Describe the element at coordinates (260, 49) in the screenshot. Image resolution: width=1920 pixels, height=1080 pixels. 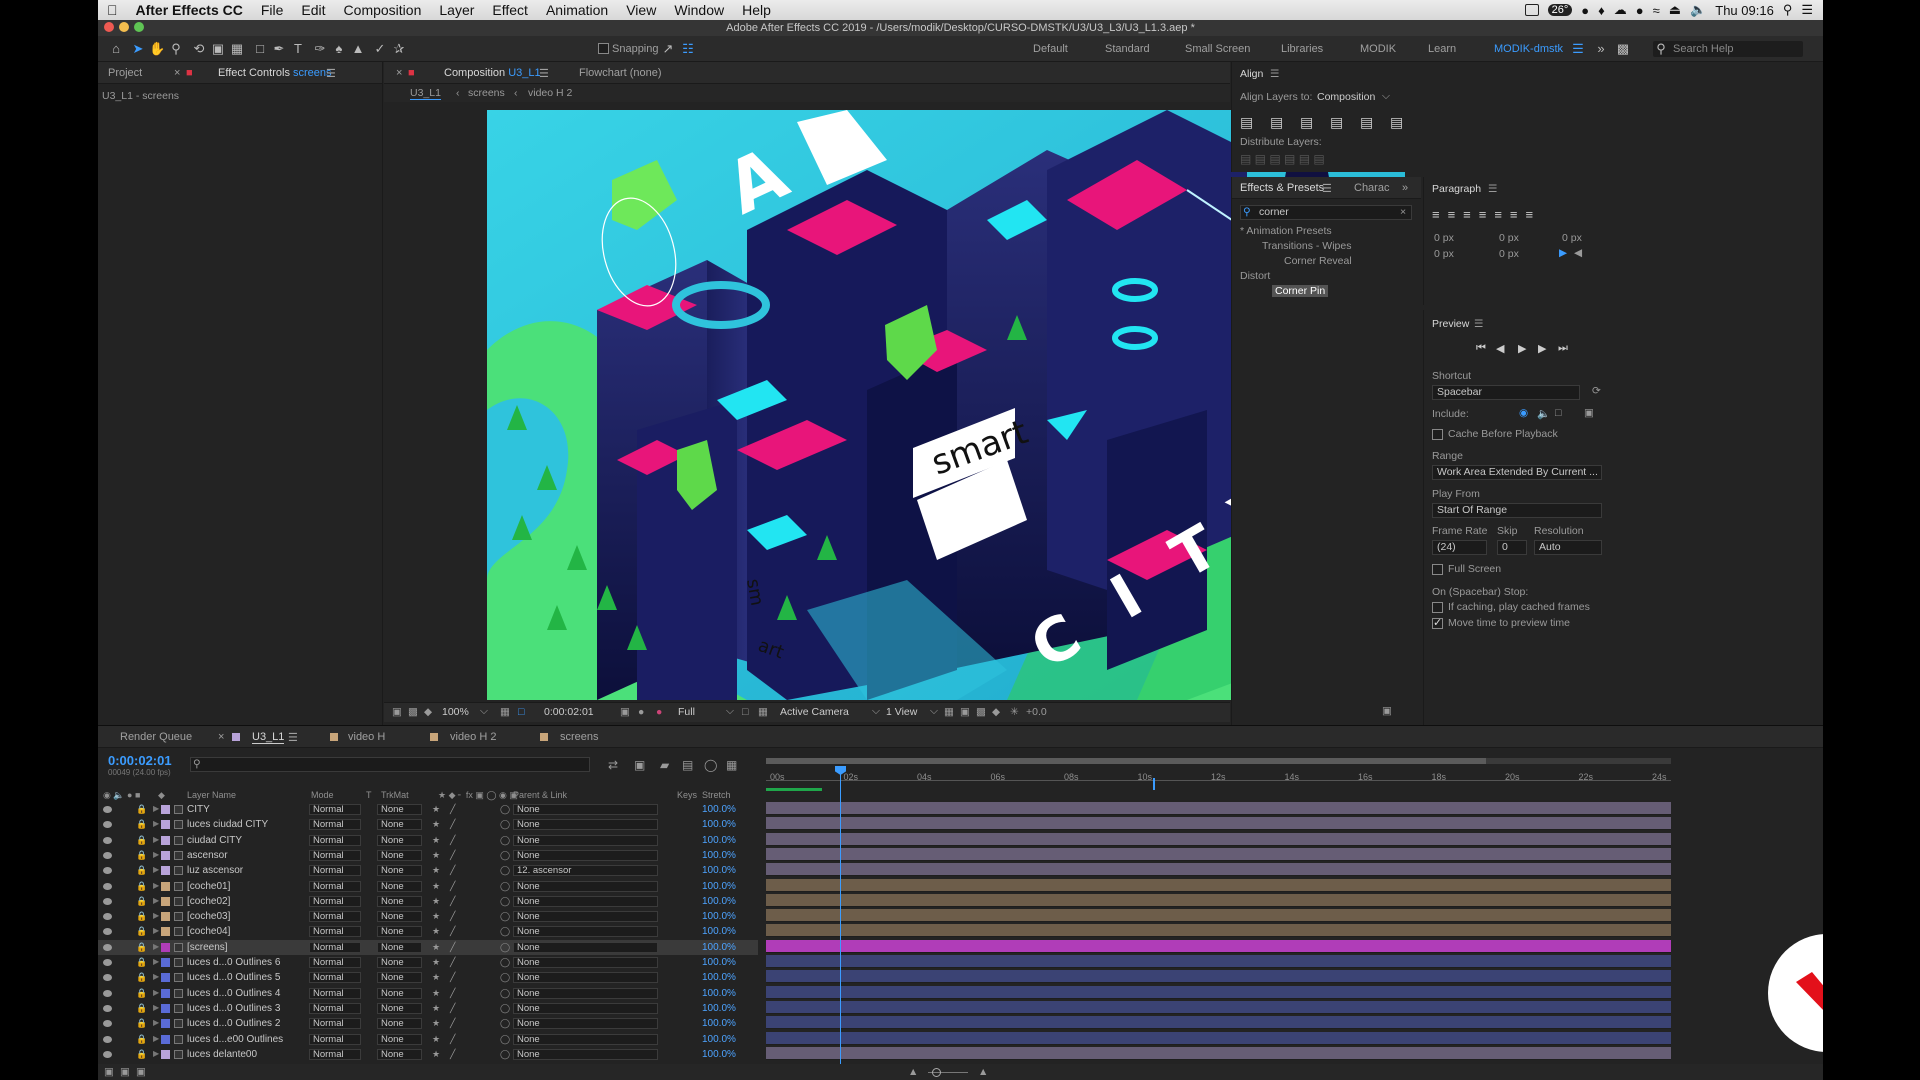
I see `rectangle-tool-icon: □` at that location.